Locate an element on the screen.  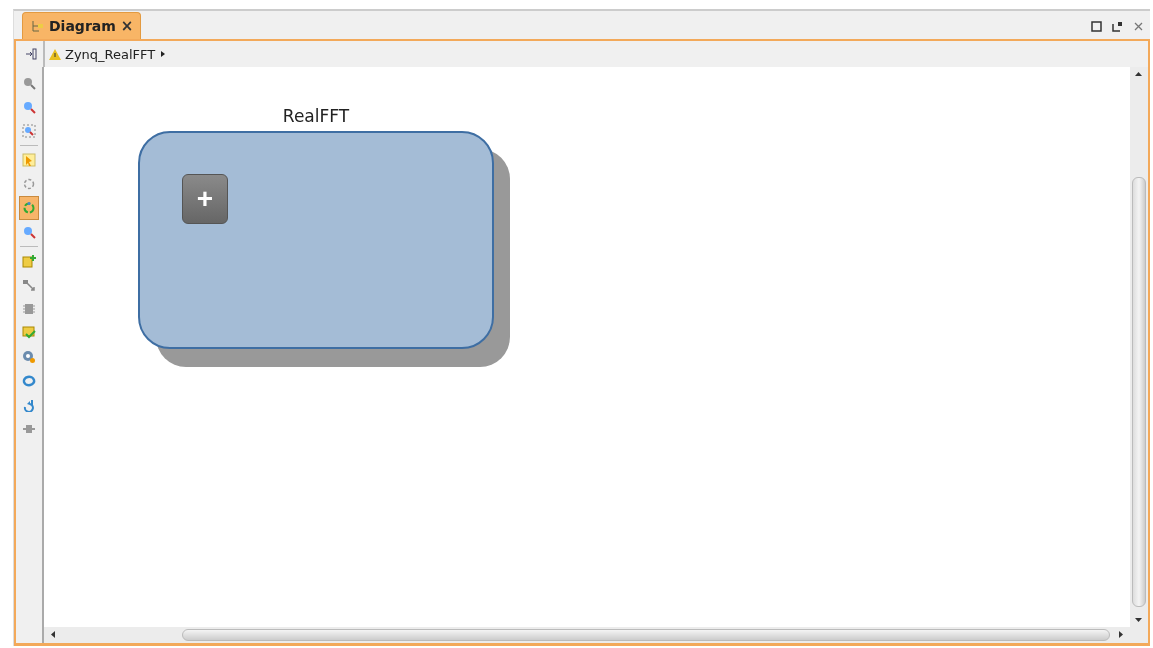
search-icon is located at coordinates (29, 232).